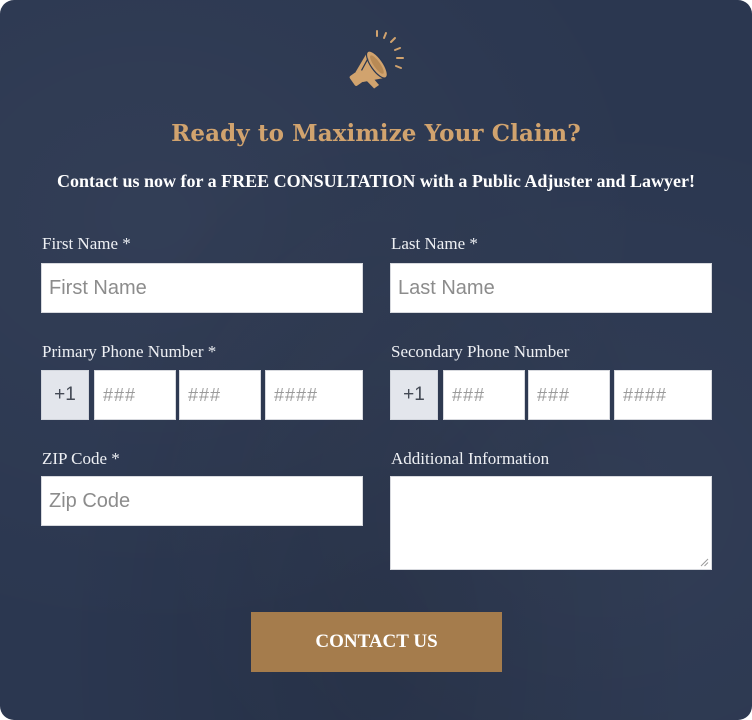 Image resolution: width=752 pixels, height=720 pixels. I want to click on primary-phone-area-field: ###, so click(135, 395).